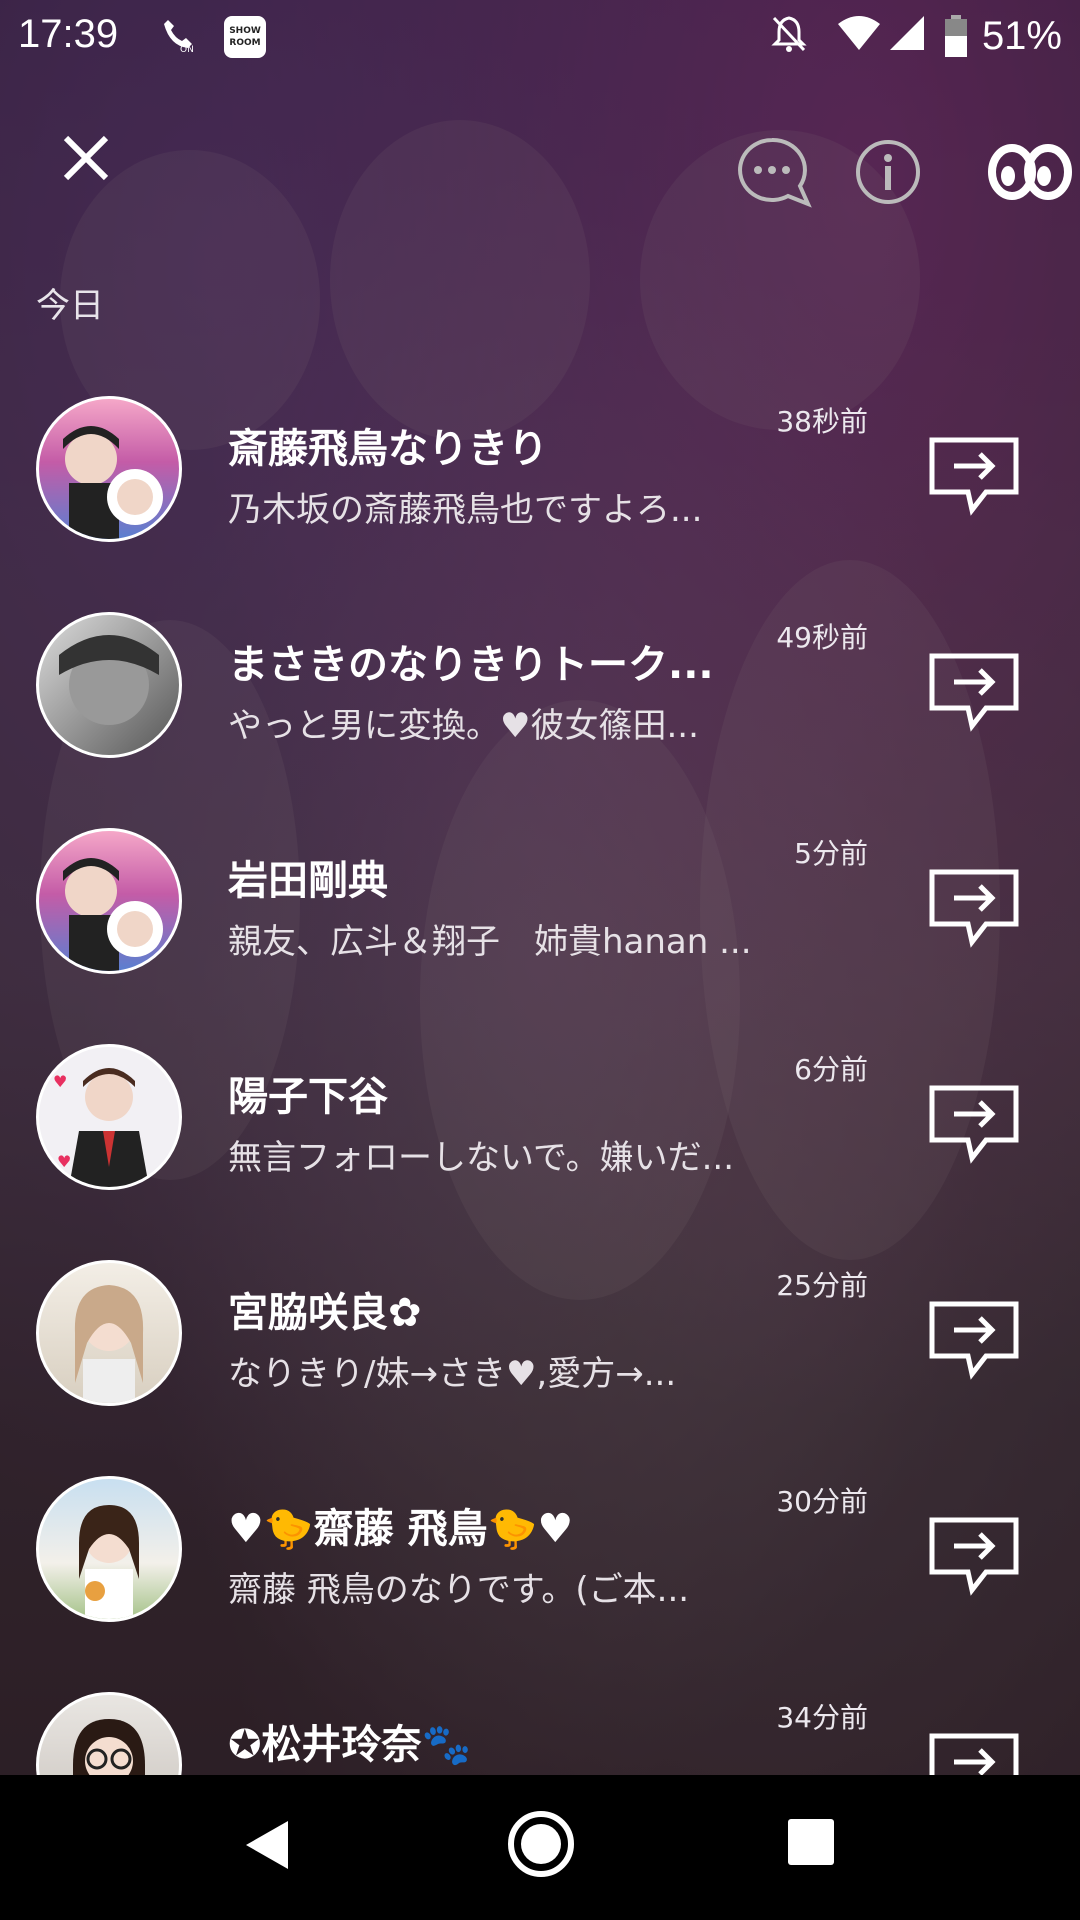  Describe the element at coordinates (308, 1097) in the screenshot. I see `conversation-name: 陽子下谷` at that location.